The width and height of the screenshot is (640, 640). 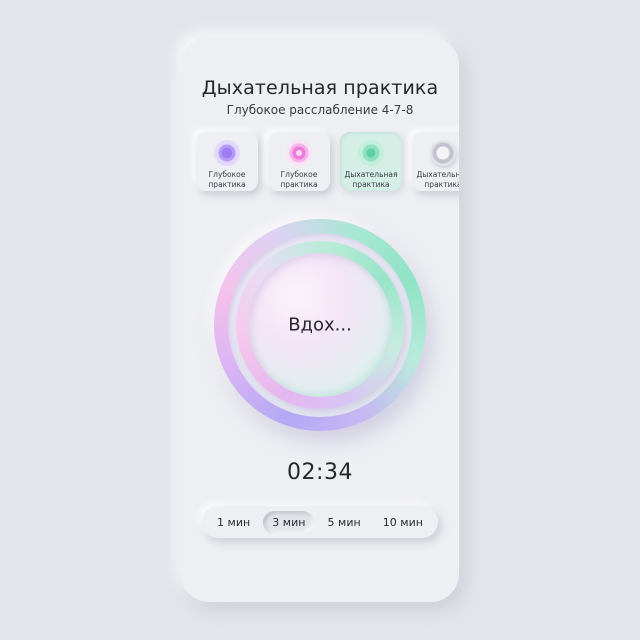 I want to click on mint-circle-icon, so click(x=371, y=153).